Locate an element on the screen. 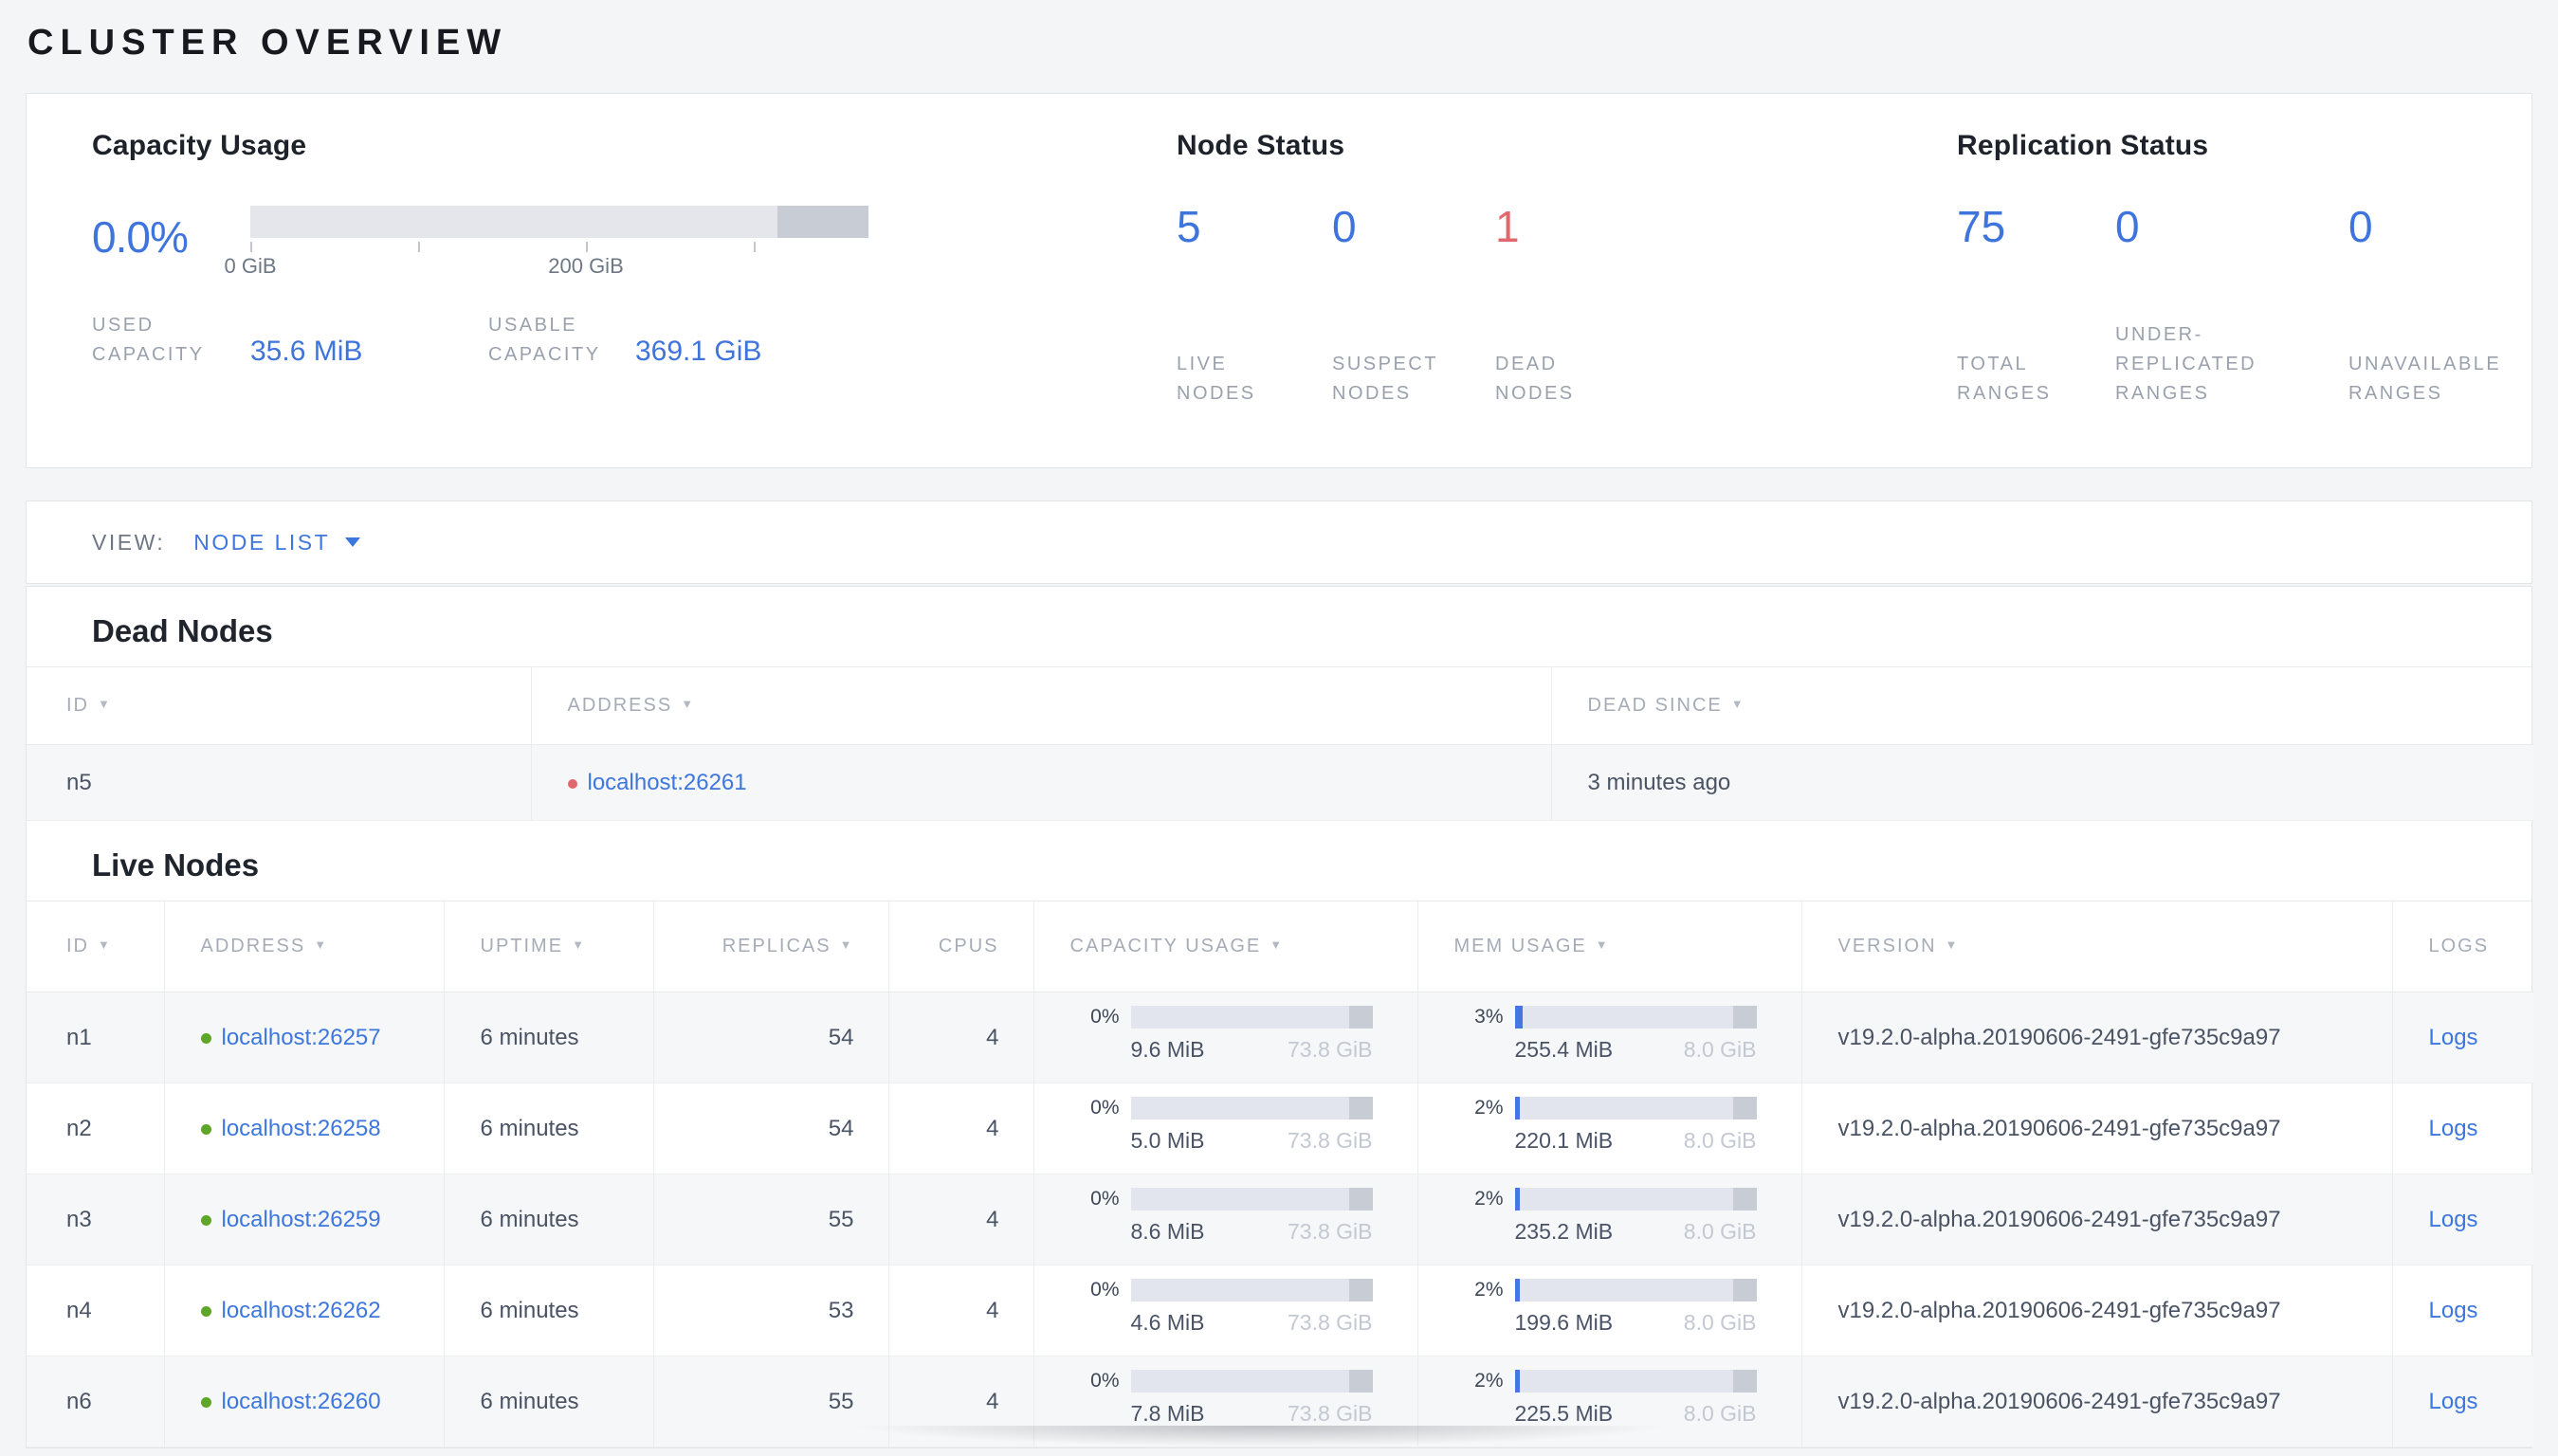 The image size is (2558, 1456). col-header-capacity-usage: CAPACITY USAGE ▼ is located at coordinates (1225, 946).